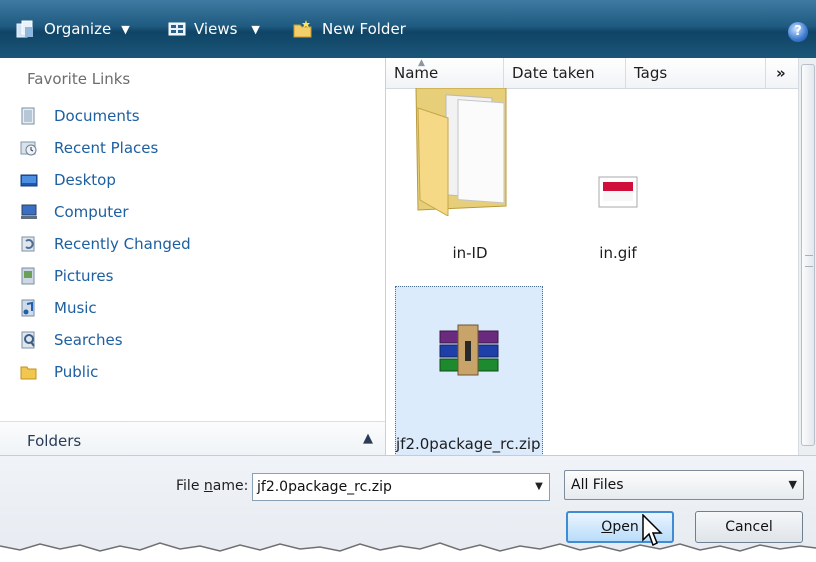 This screenshot has width=816, height=562. Describe the element at coordinates (75, 308) in the screenshot. I see `sidebar-item-label: Music` at that location.